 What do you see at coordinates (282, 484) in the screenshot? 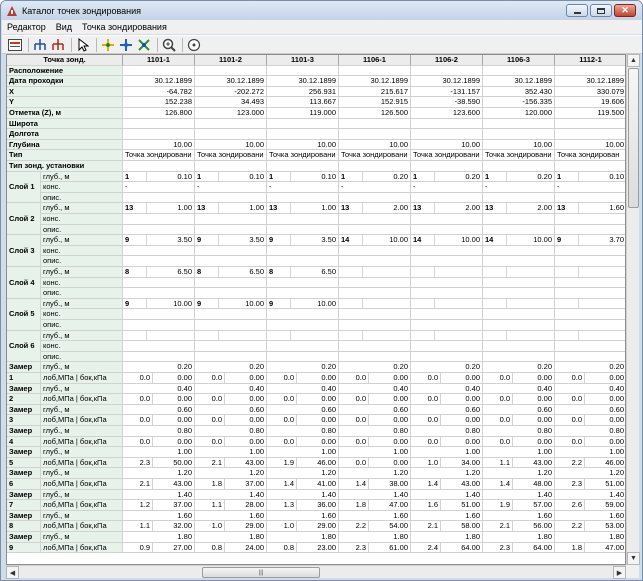
I see `tip-resistance: 1.4` at bounding box center [282, 484].